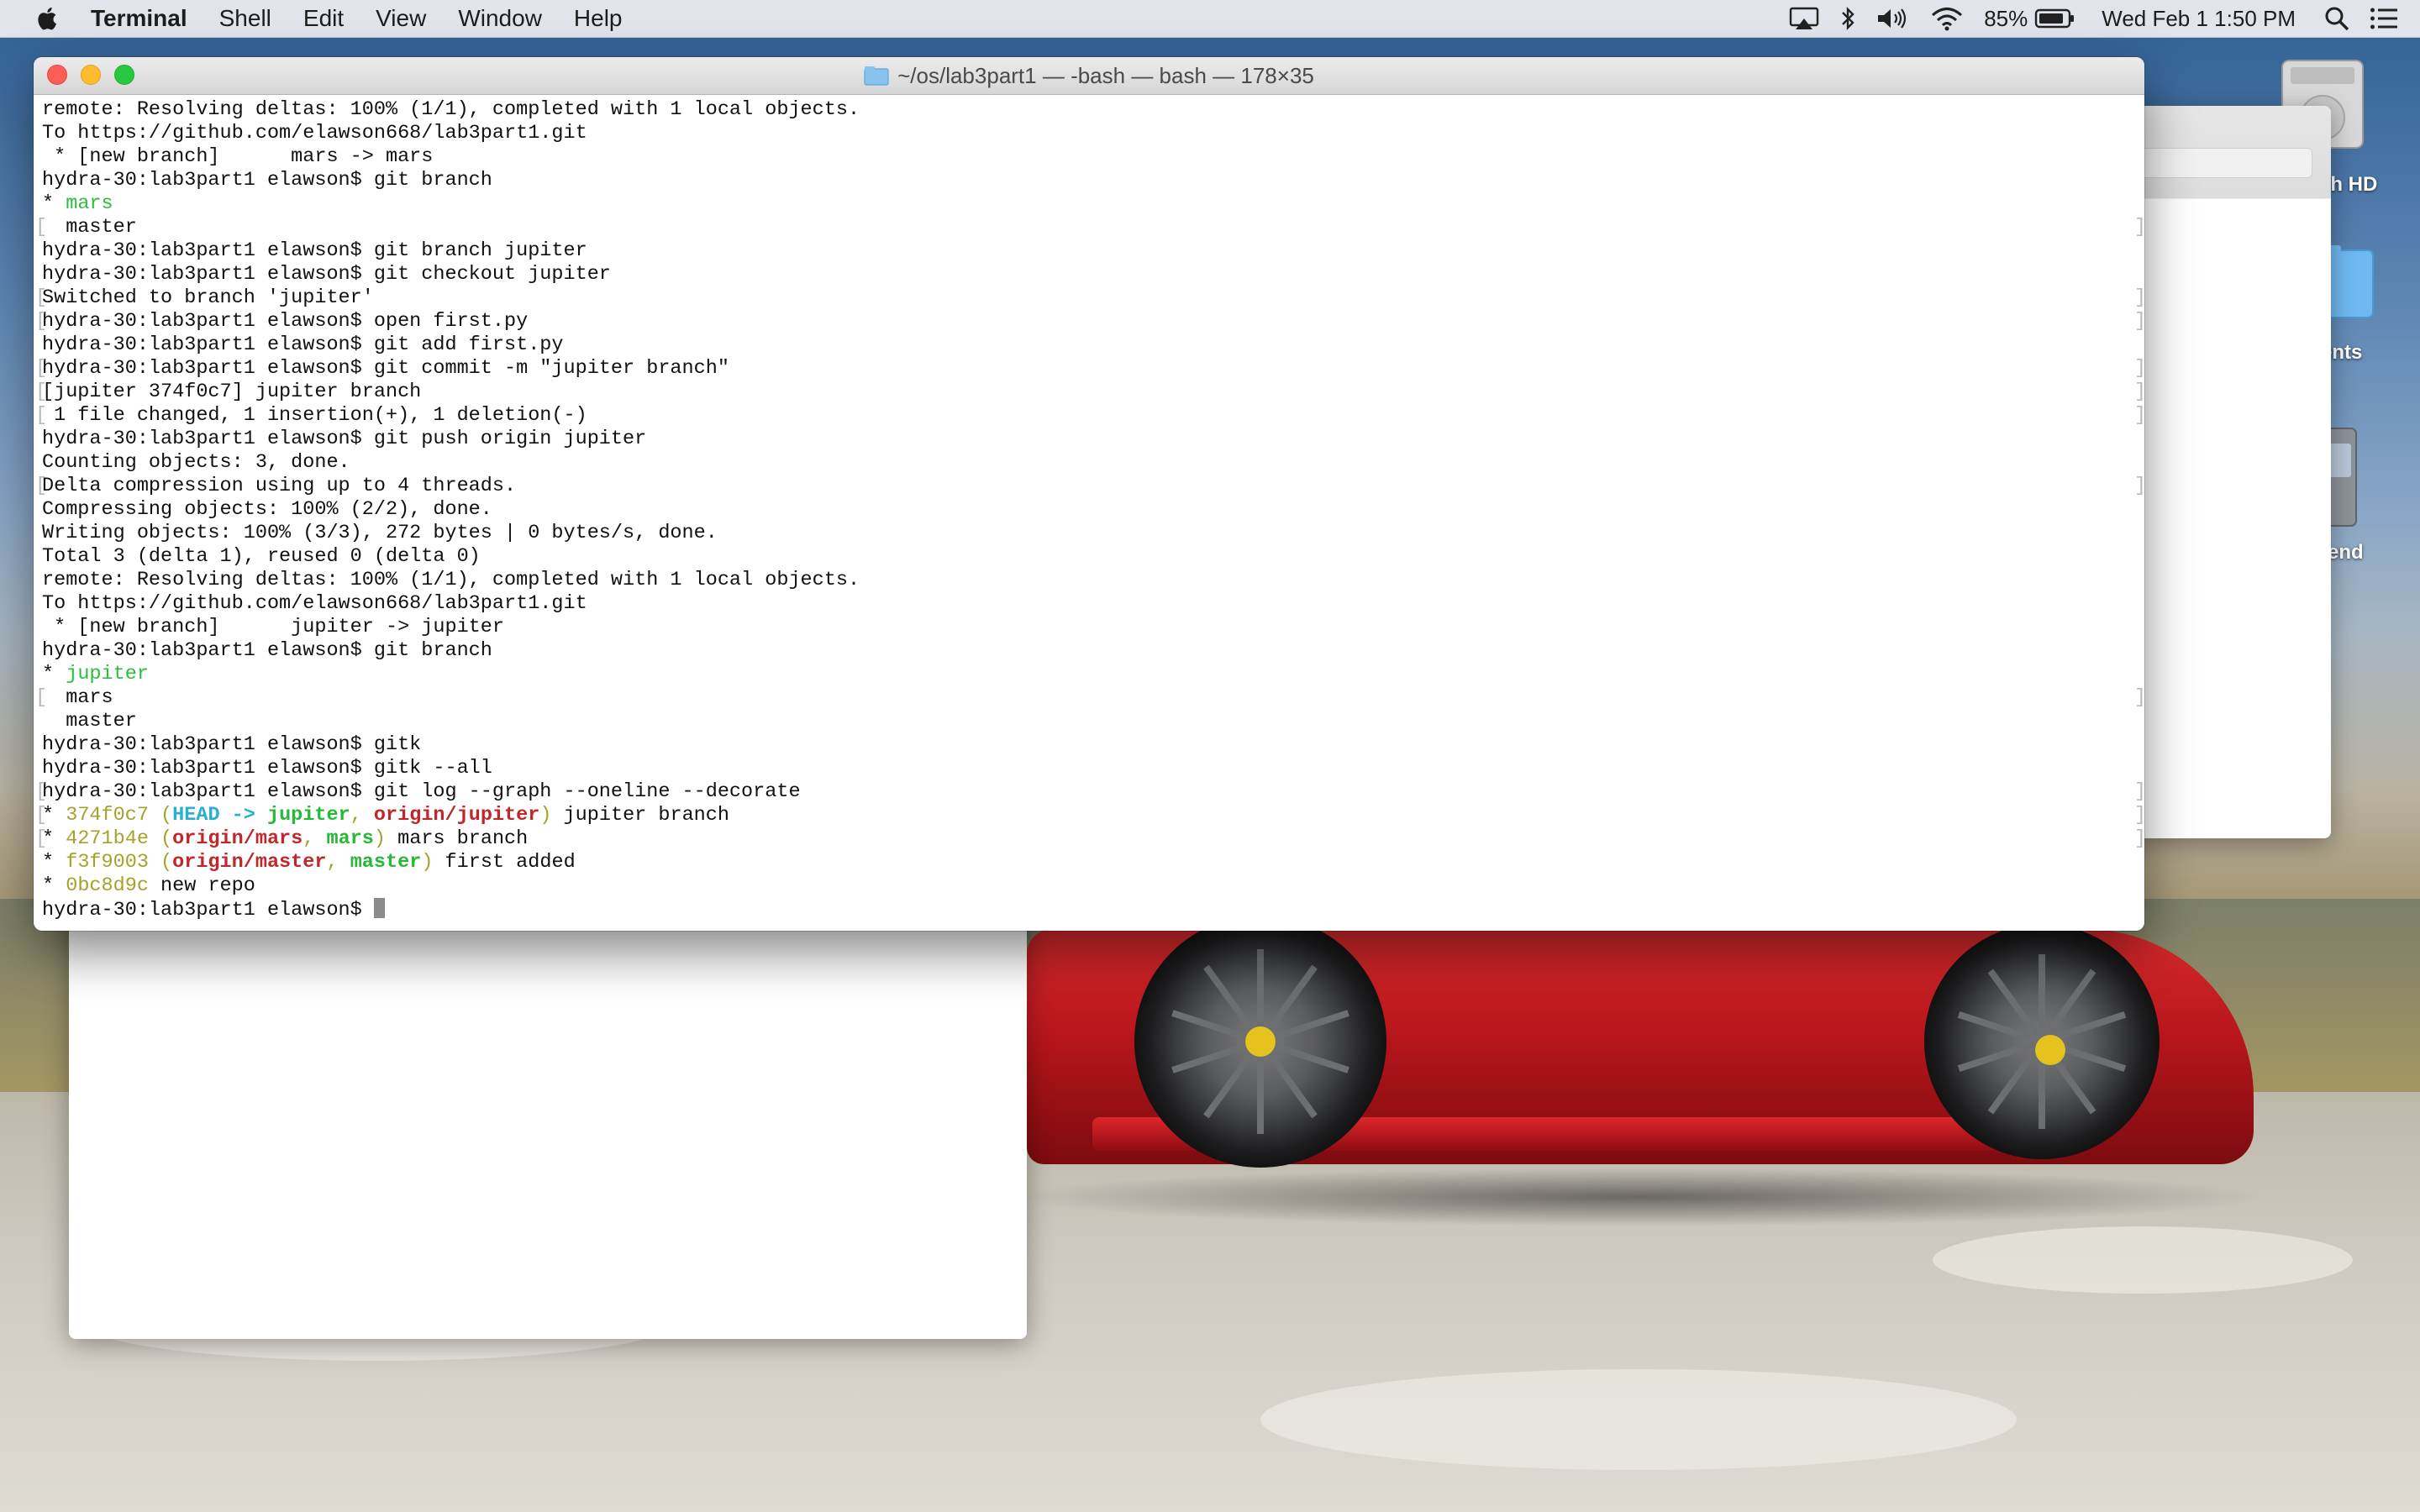 This screenshot has height=1512, width=2420. Describe the element at coordinates (1947, 18) in the screenshot. I see `wifi-icon` at that location.